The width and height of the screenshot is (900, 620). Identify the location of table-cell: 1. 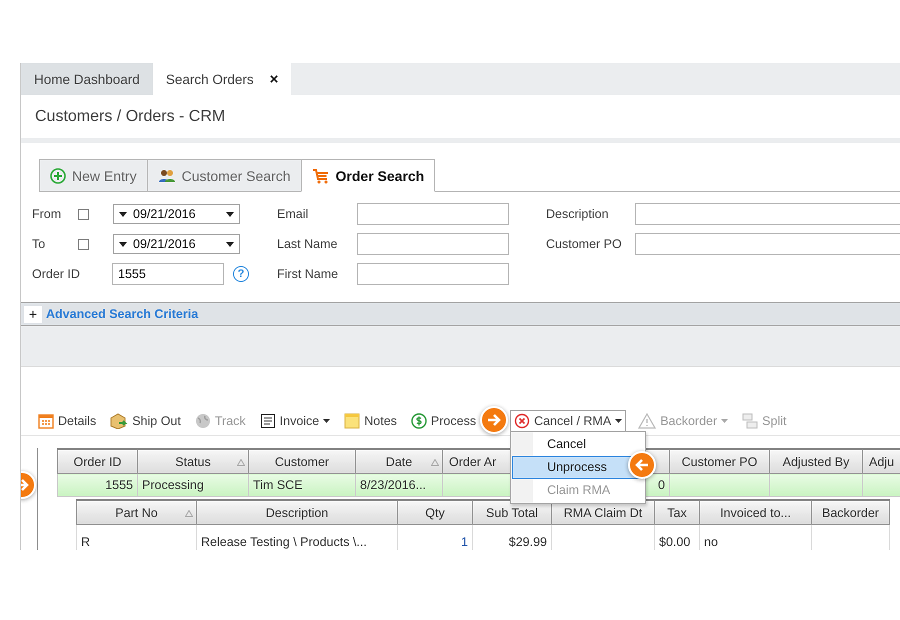
(464, 542).